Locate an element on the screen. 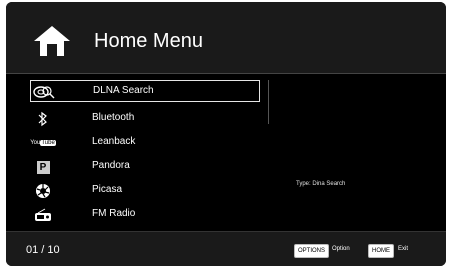  menu-item-bluetooth: Bluetooth is located at coordinates (145, 119).